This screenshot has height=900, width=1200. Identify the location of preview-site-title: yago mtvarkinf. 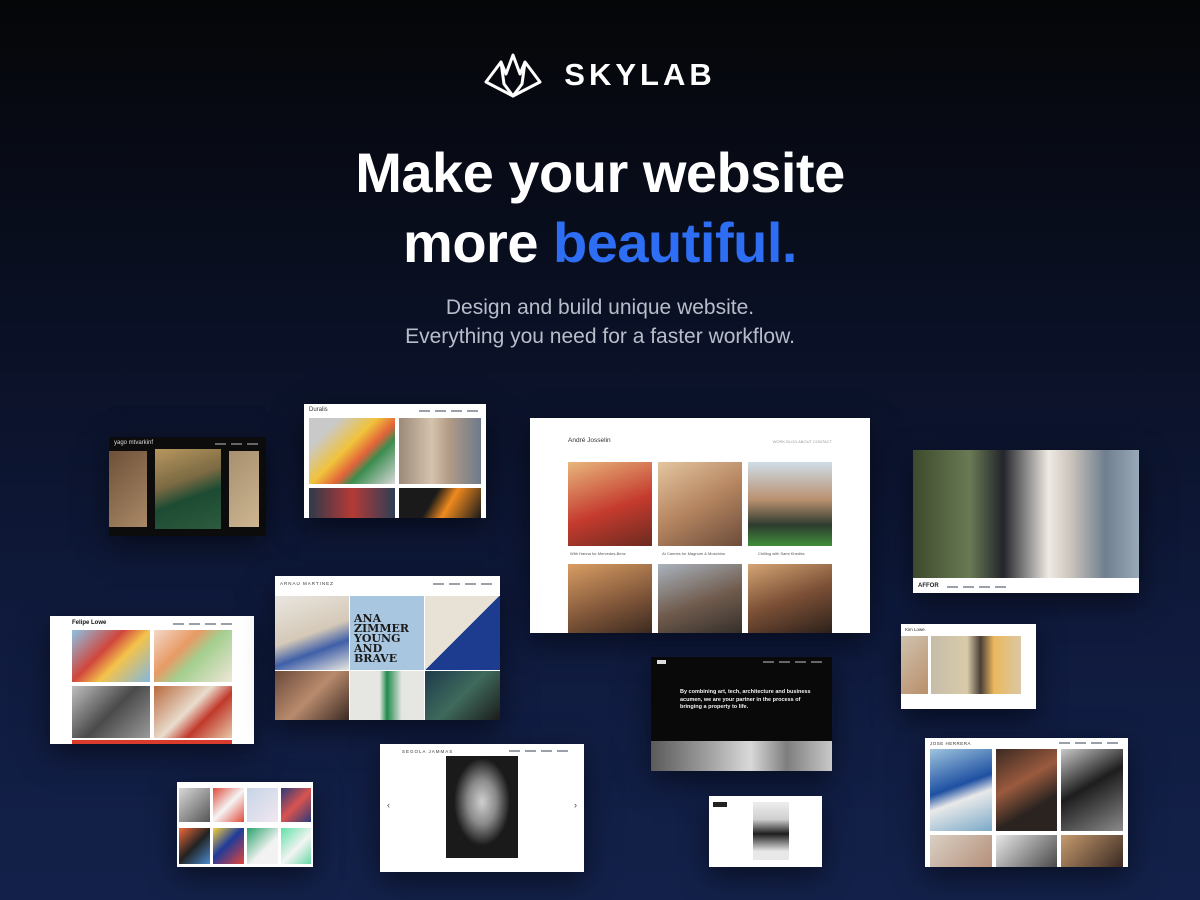
(134, 443).